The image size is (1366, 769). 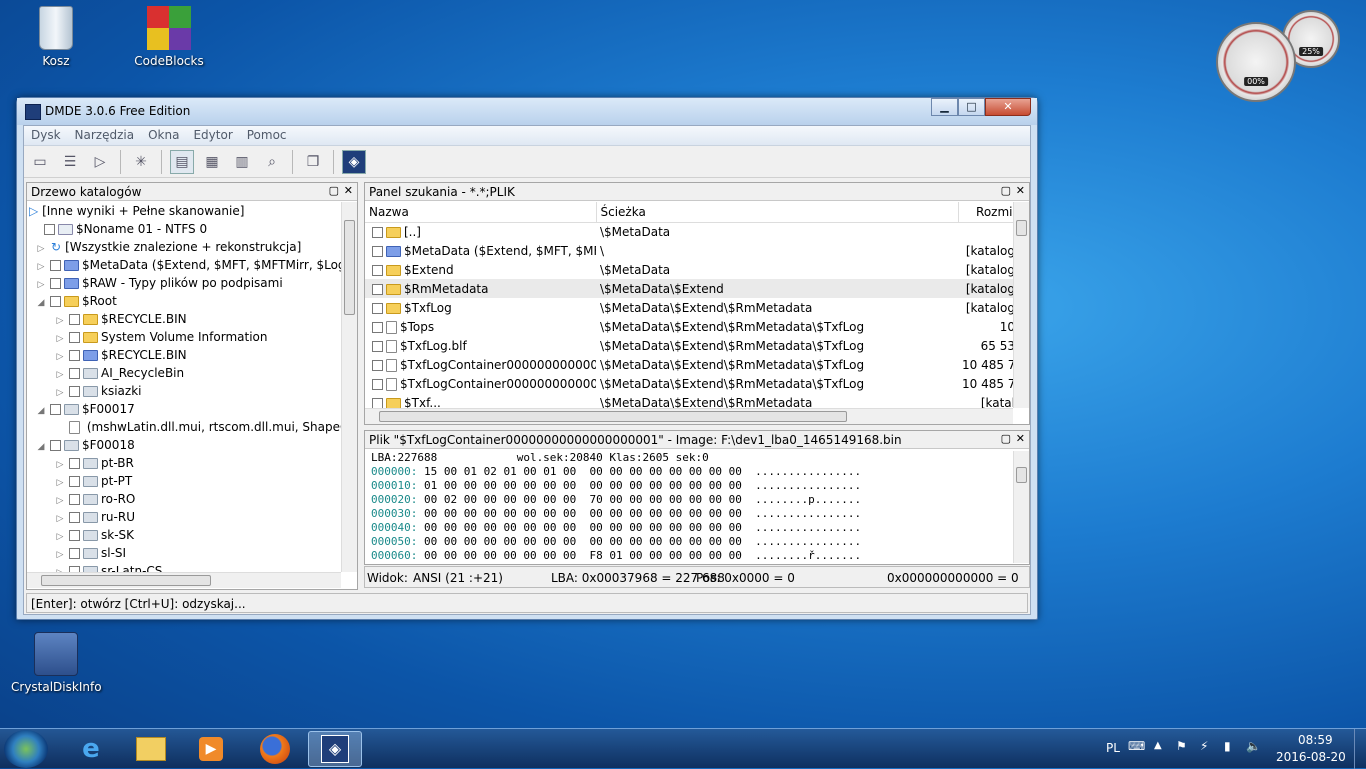 What do you see at coordinates (184, 409) in the screenshot?
I see `tree-item: ◢ $F00017` at bounding box center [184, 409].